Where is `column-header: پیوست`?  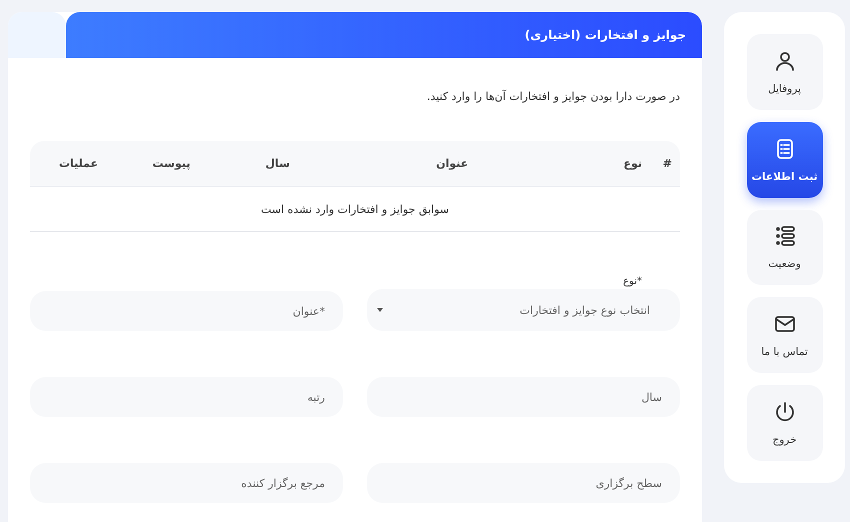 column-header: پیوست is located at coordinates (171, 163).